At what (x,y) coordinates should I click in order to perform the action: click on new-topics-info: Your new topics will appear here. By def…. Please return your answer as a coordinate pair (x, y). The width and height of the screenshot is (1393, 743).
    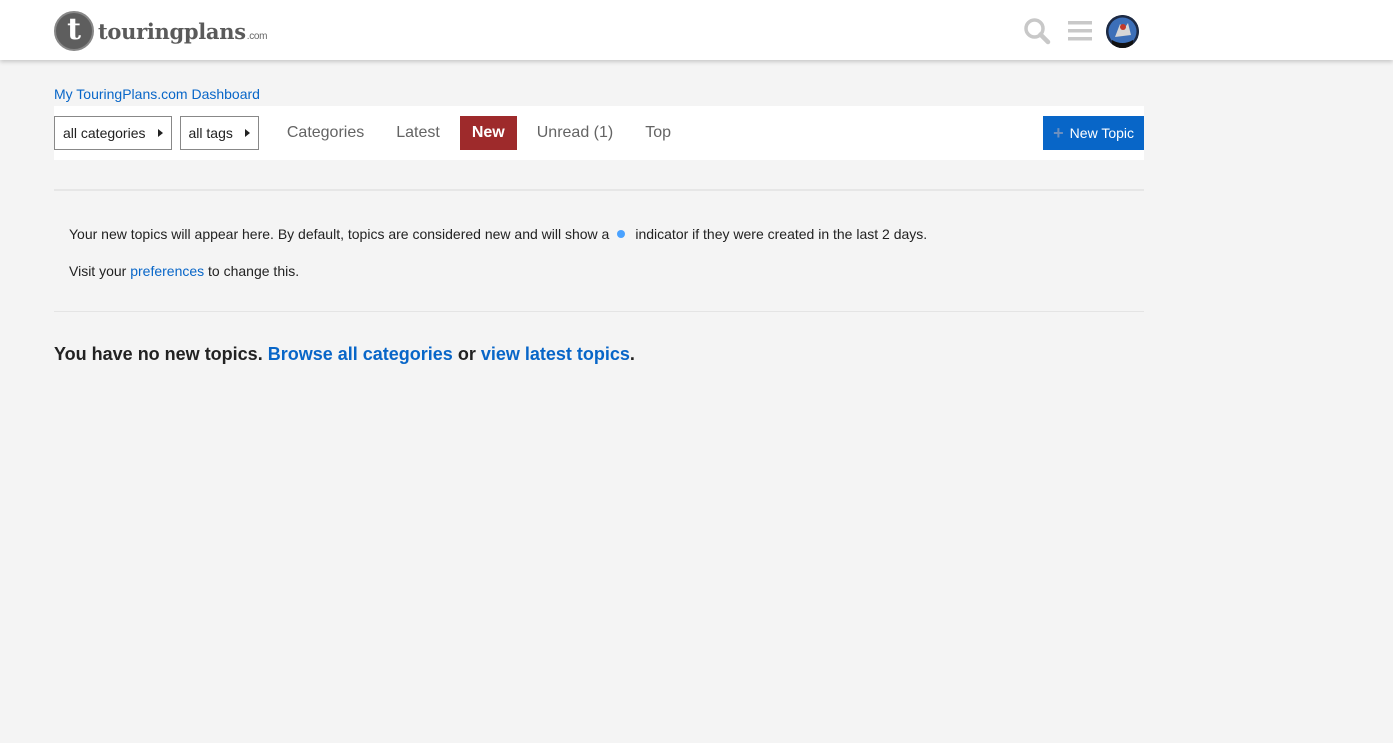
    Looking at the image, I should click on (599, 235).